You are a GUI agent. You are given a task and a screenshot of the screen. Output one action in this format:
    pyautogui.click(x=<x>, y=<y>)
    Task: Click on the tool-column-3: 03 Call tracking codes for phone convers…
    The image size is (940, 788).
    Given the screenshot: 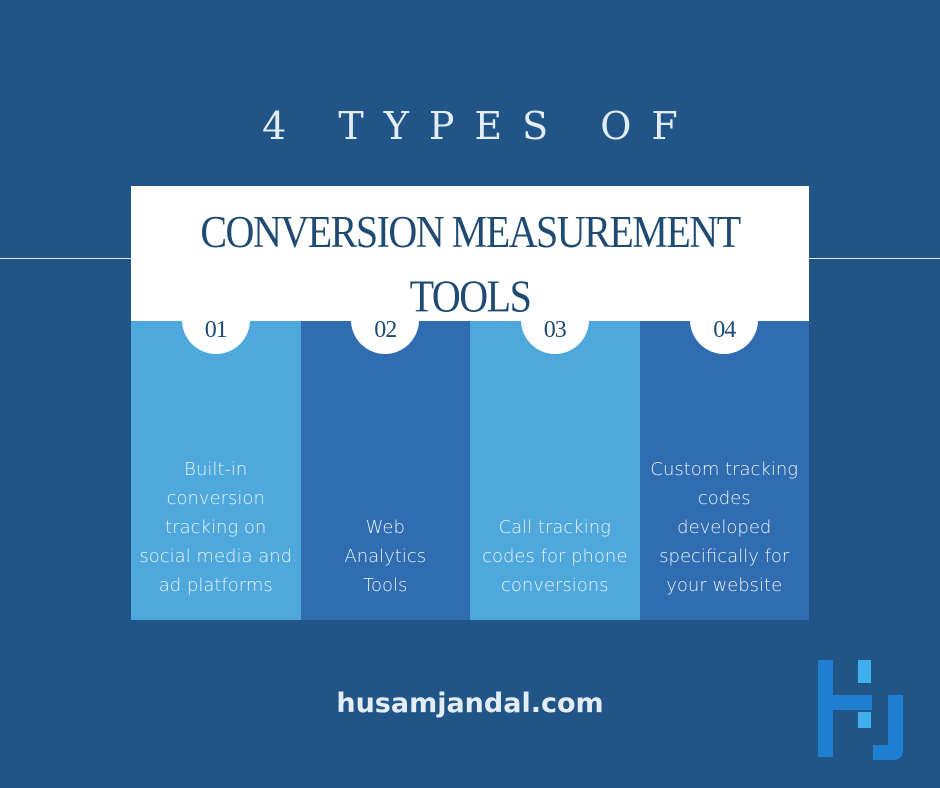 What is the action you would take?
    pyautogui.click(x=555, y=470)
    